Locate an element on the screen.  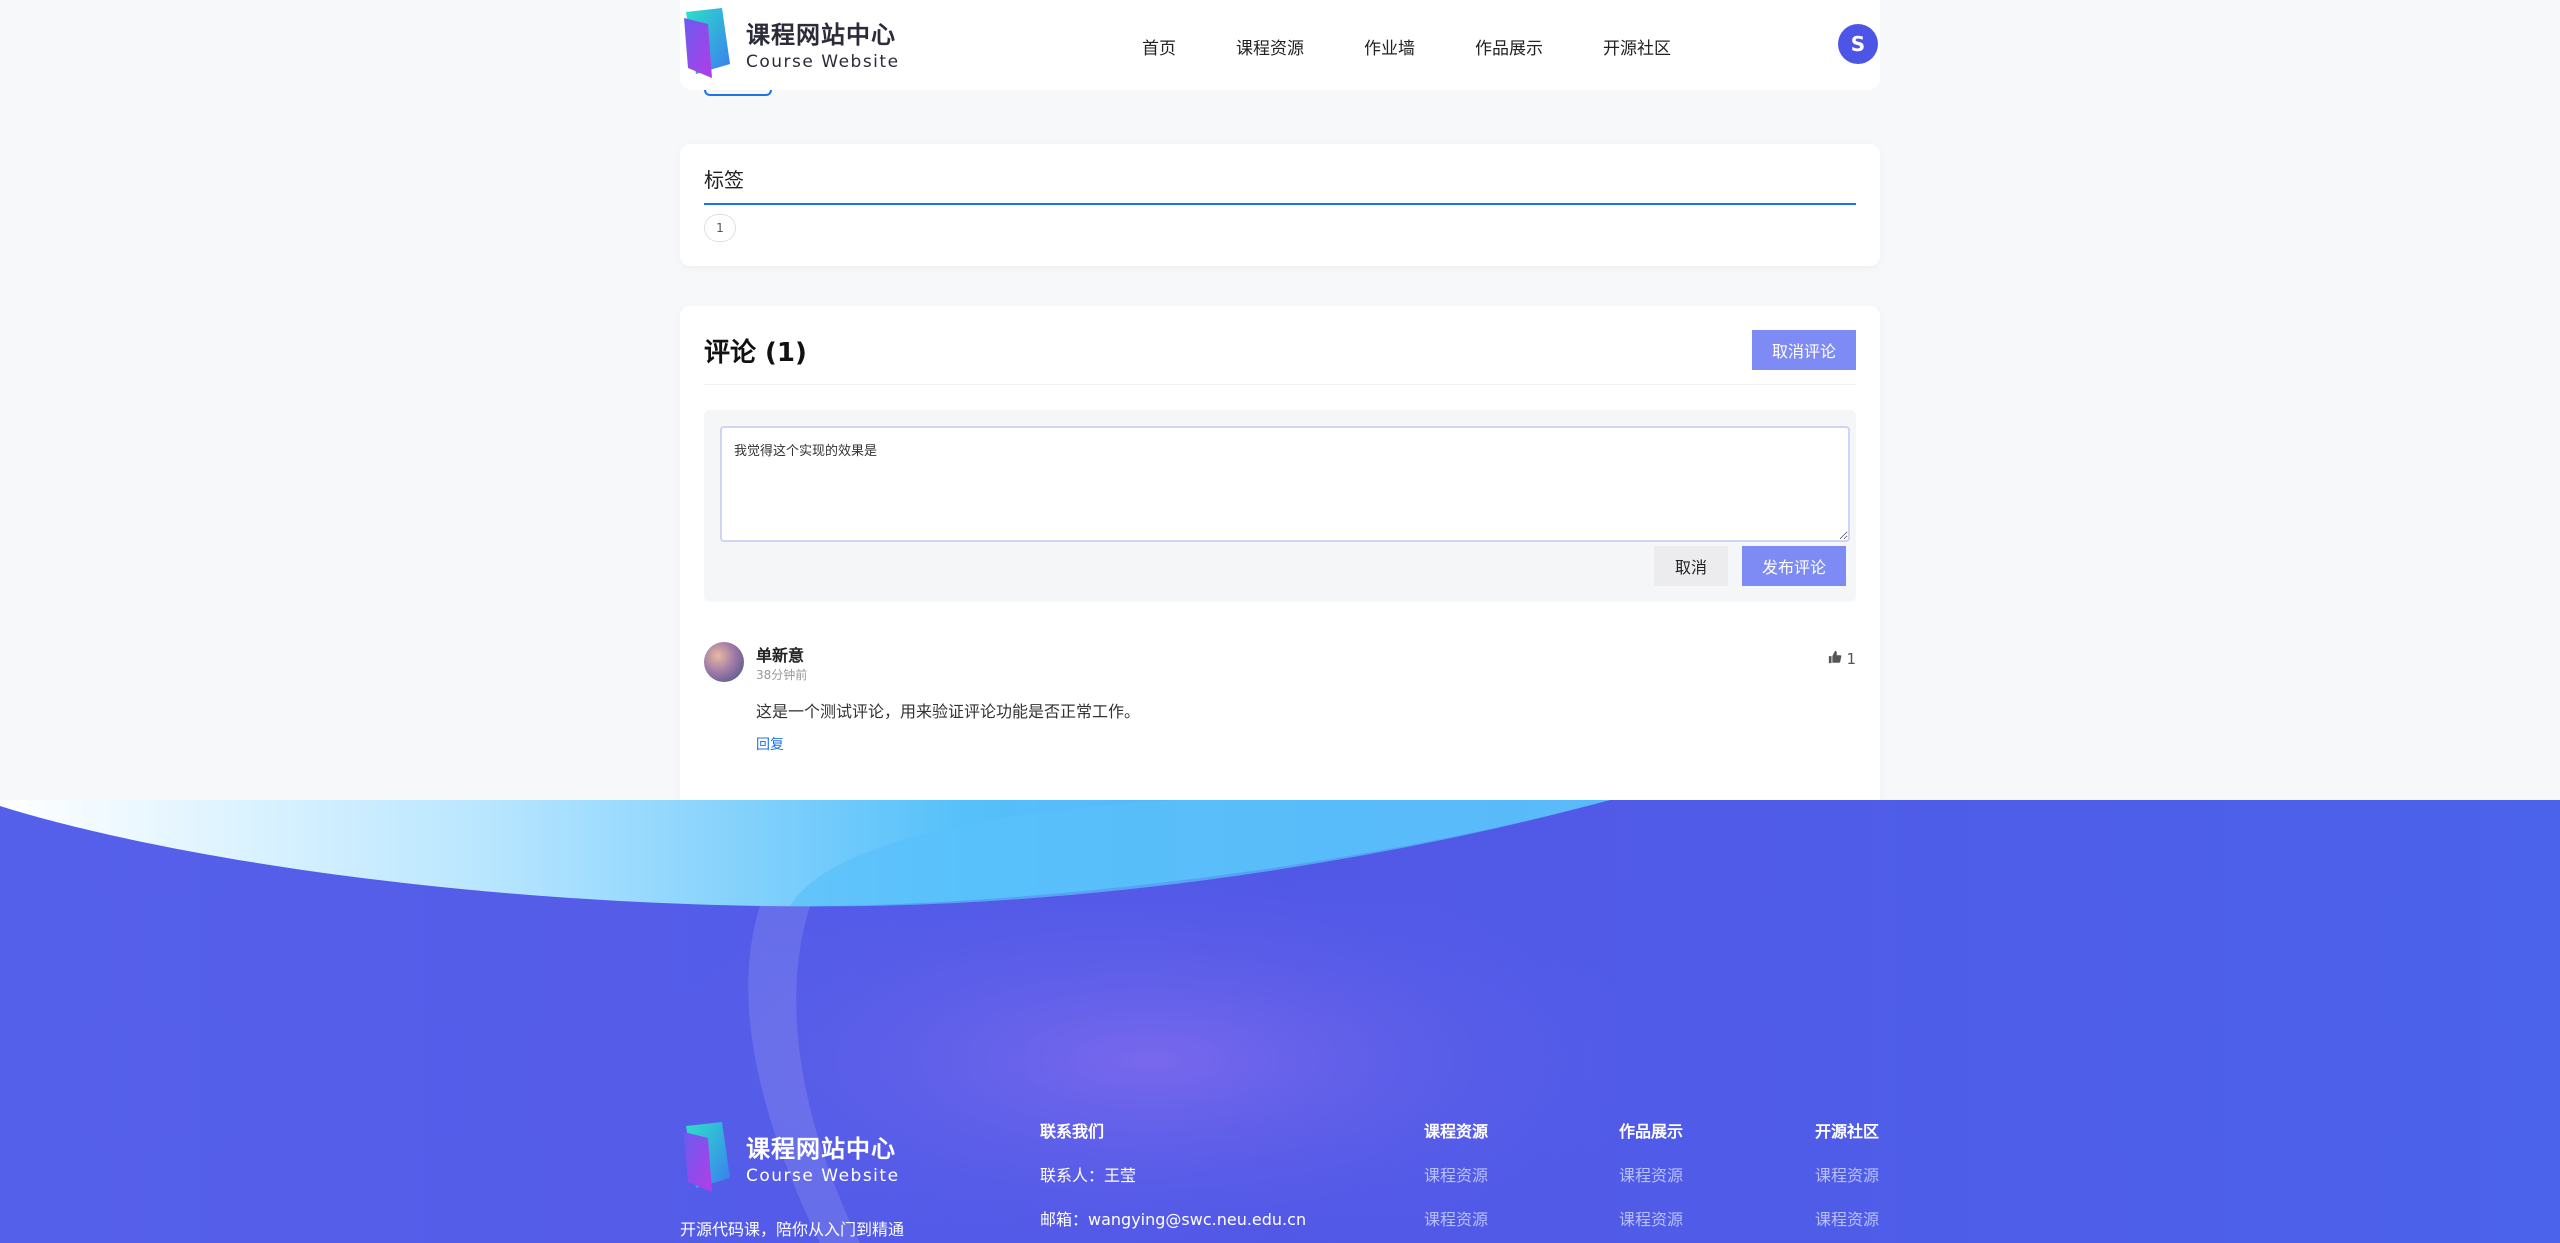
main-nav: 首页 课程资源 作业墙 作品展示 开源社区 is located at coordinates (1434, 46).